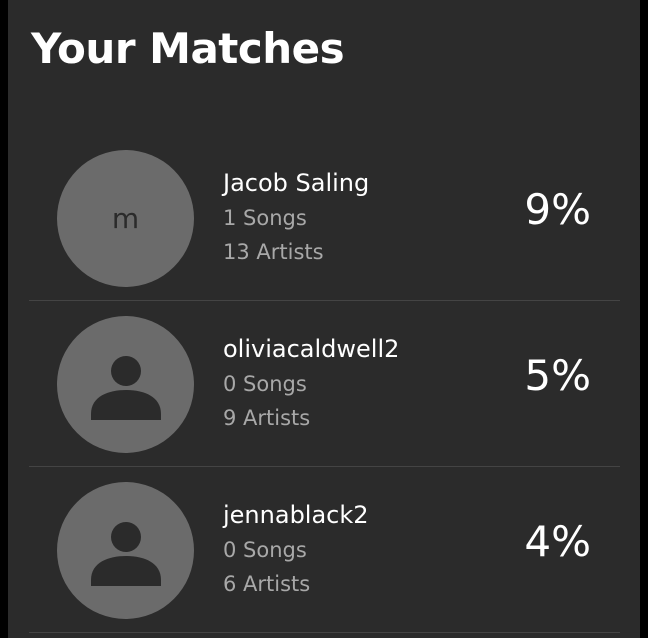 The height and width of the screenshot is (638, 648). What do you see at coordinates (557, 375) in the screenshot?
I see `match-percent: 5%` at bounding box center [557, 375].